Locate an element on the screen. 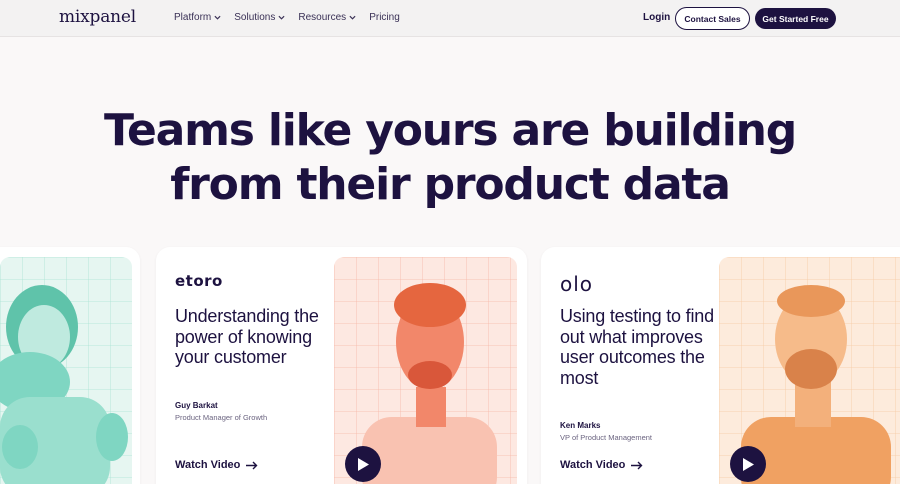 The image size is (900, 484). person-role: Product Manager of Growth is located at coordinates (221, 417).